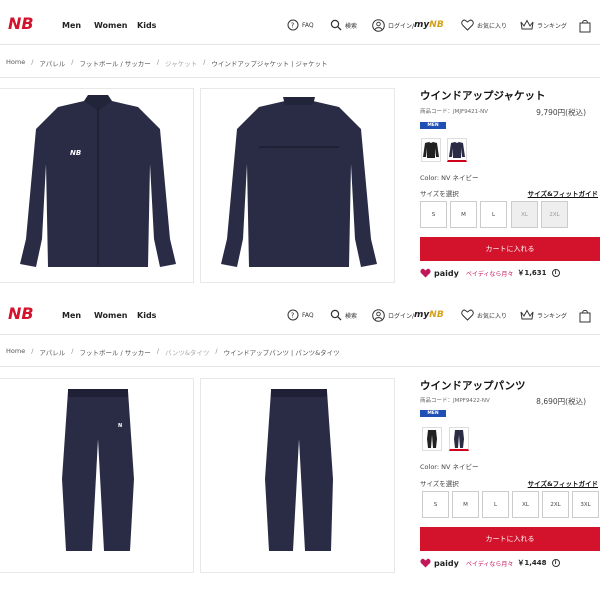 Image resolution: width=600 pixels, height=600 pixels. I want to click on product-image-front: N, so click(97, 475).